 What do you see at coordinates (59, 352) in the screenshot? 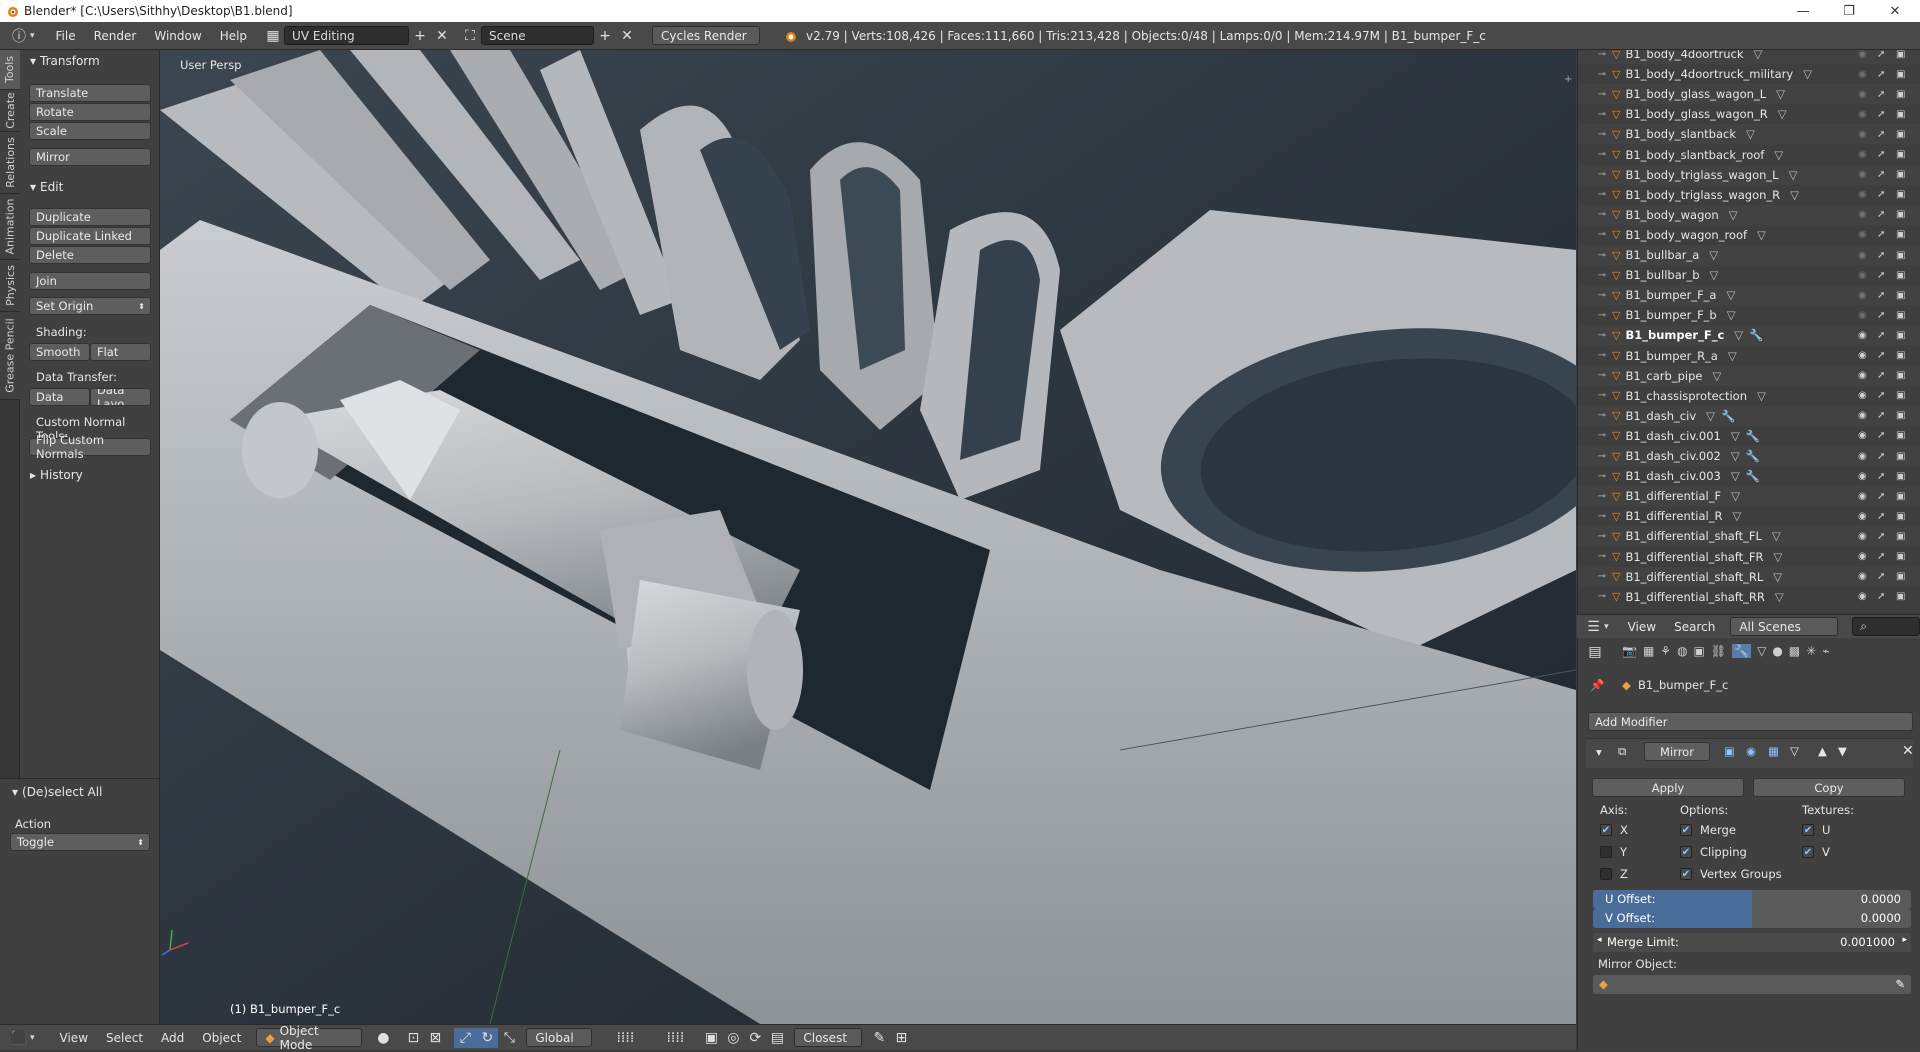
I see `smooth-button: Smooth` at bounding box center [59, 352].